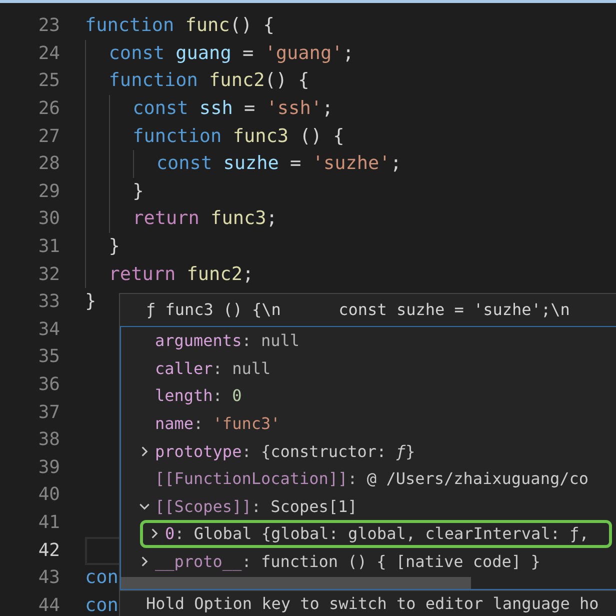 The image size is (616, 616). I want to click on line-number: 28, so click(48, 163).